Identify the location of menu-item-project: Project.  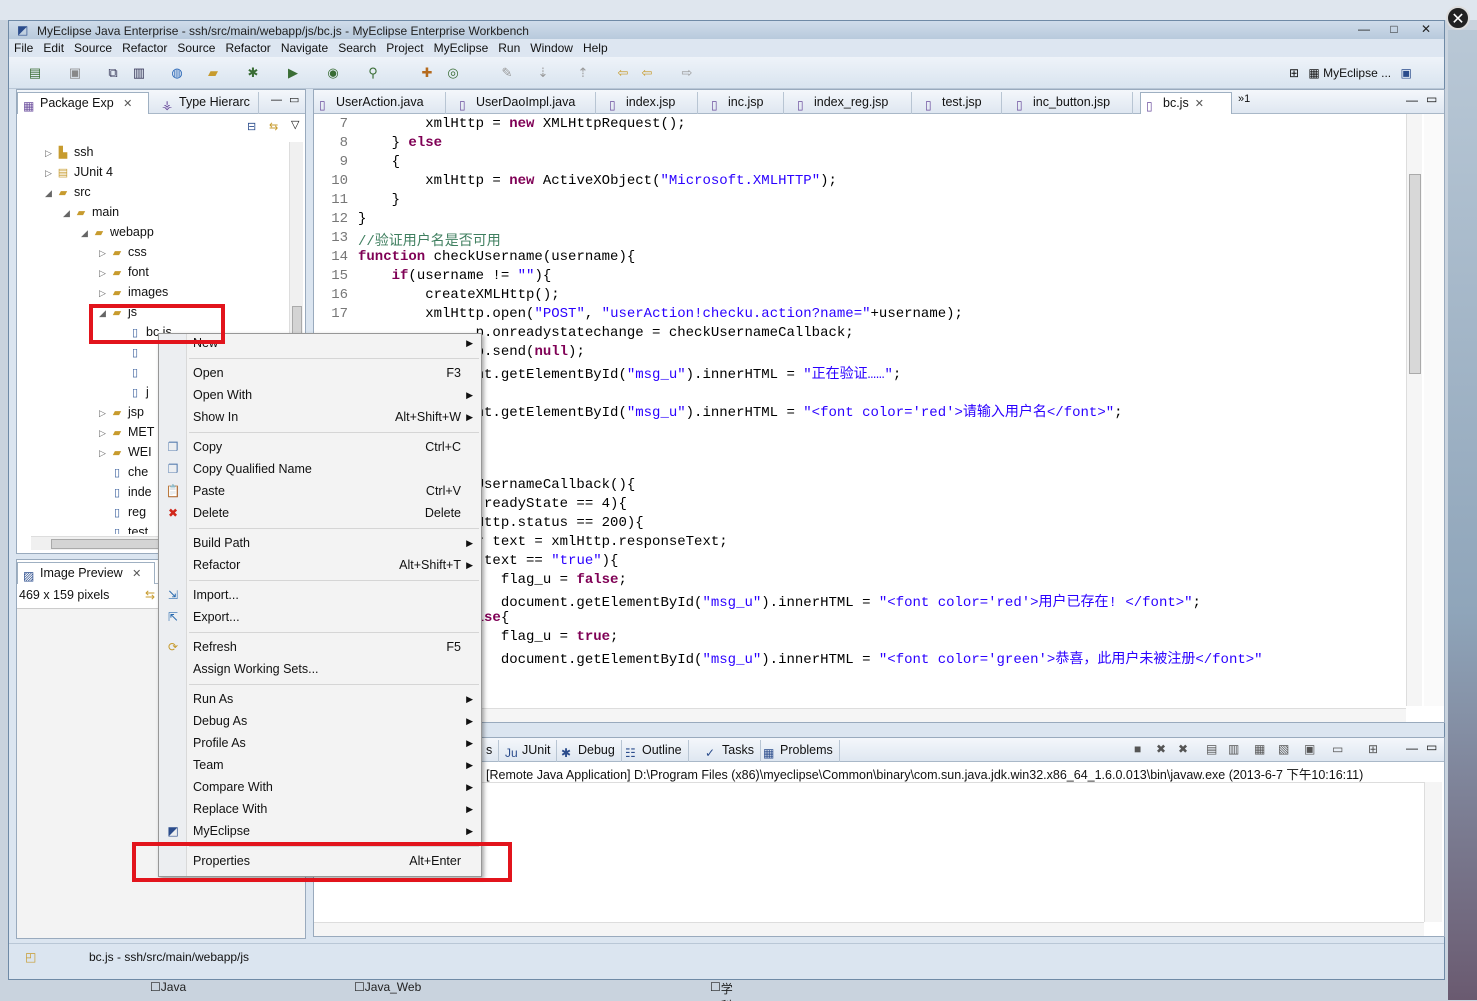
(404, 48).